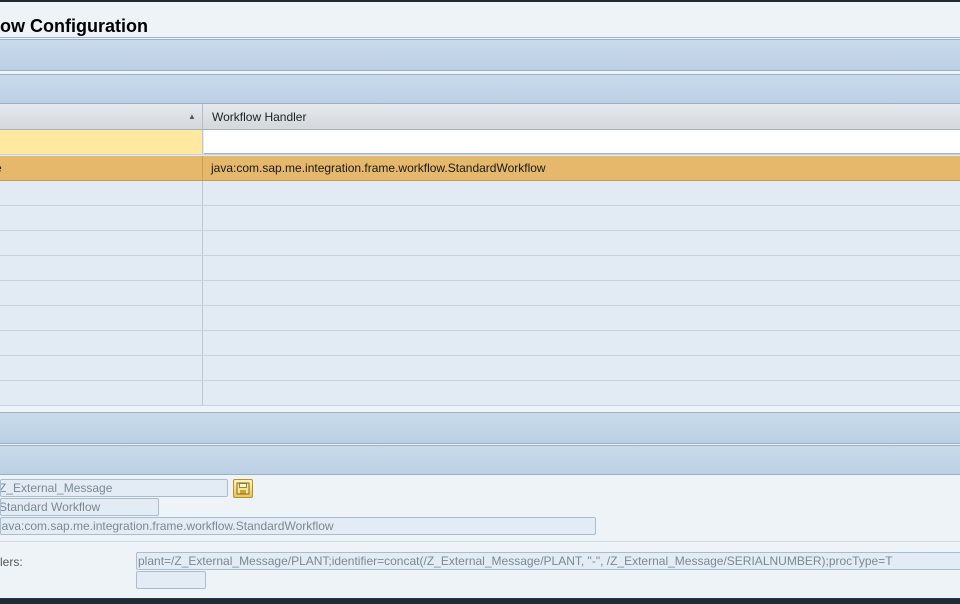  I want to click on cell-text: e, so click(1, 168).